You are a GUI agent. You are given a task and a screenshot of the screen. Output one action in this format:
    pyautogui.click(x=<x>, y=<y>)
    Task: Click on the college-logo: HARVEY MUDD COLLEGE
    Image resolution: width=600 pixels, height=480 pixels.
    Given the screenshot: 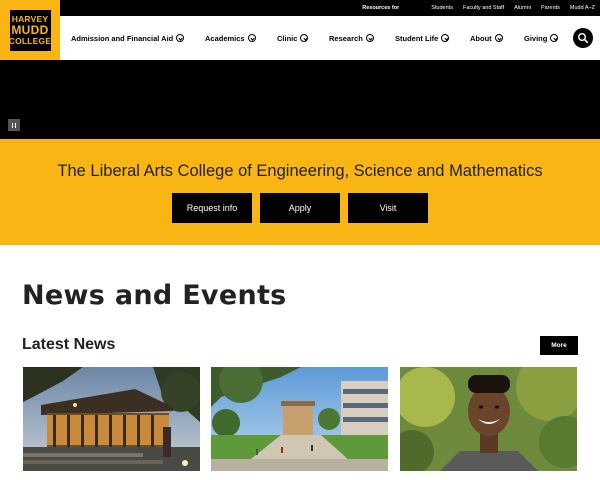 What is the action you would take?
    pyautogui.click(x=30, y=30)
    